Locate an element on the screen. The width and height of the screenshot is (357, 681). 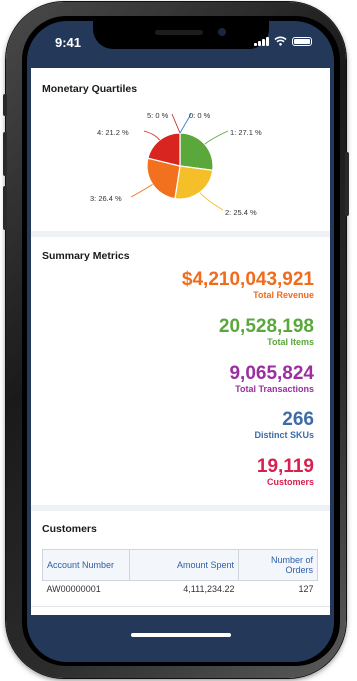
metric-label: Customers is located at coordinates (290, 482).